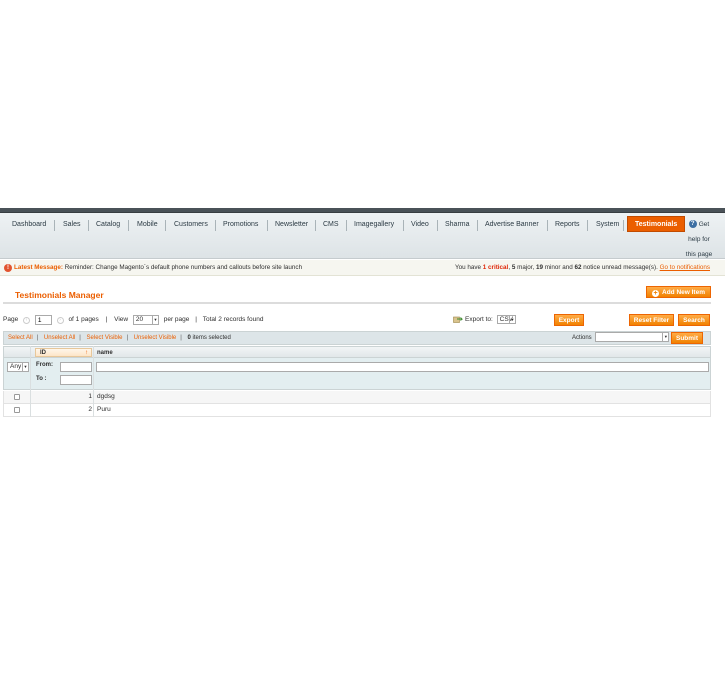  Describe the element at coordinates (357, 352) in the screenshot. I see `grid-header-row: ID ↑ name` at that location.